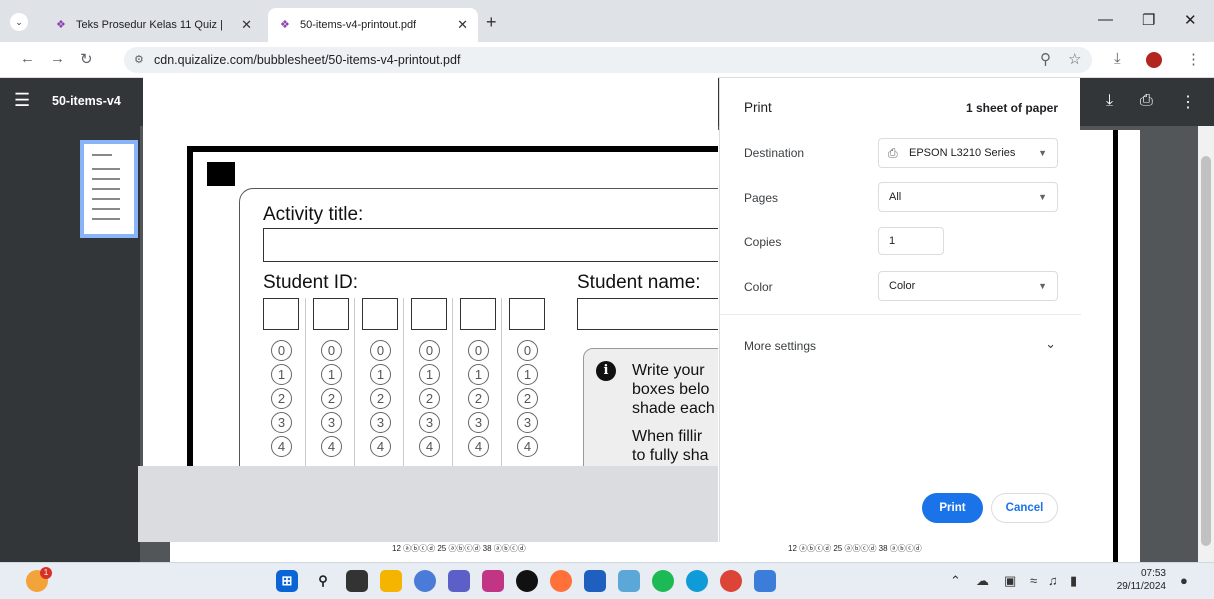 The height and width of the screenshot is (599, 1214). What do you see at coordinates (697, 581) in the screenshot?
I see `edge-icon` at bounding box center [697, 581].